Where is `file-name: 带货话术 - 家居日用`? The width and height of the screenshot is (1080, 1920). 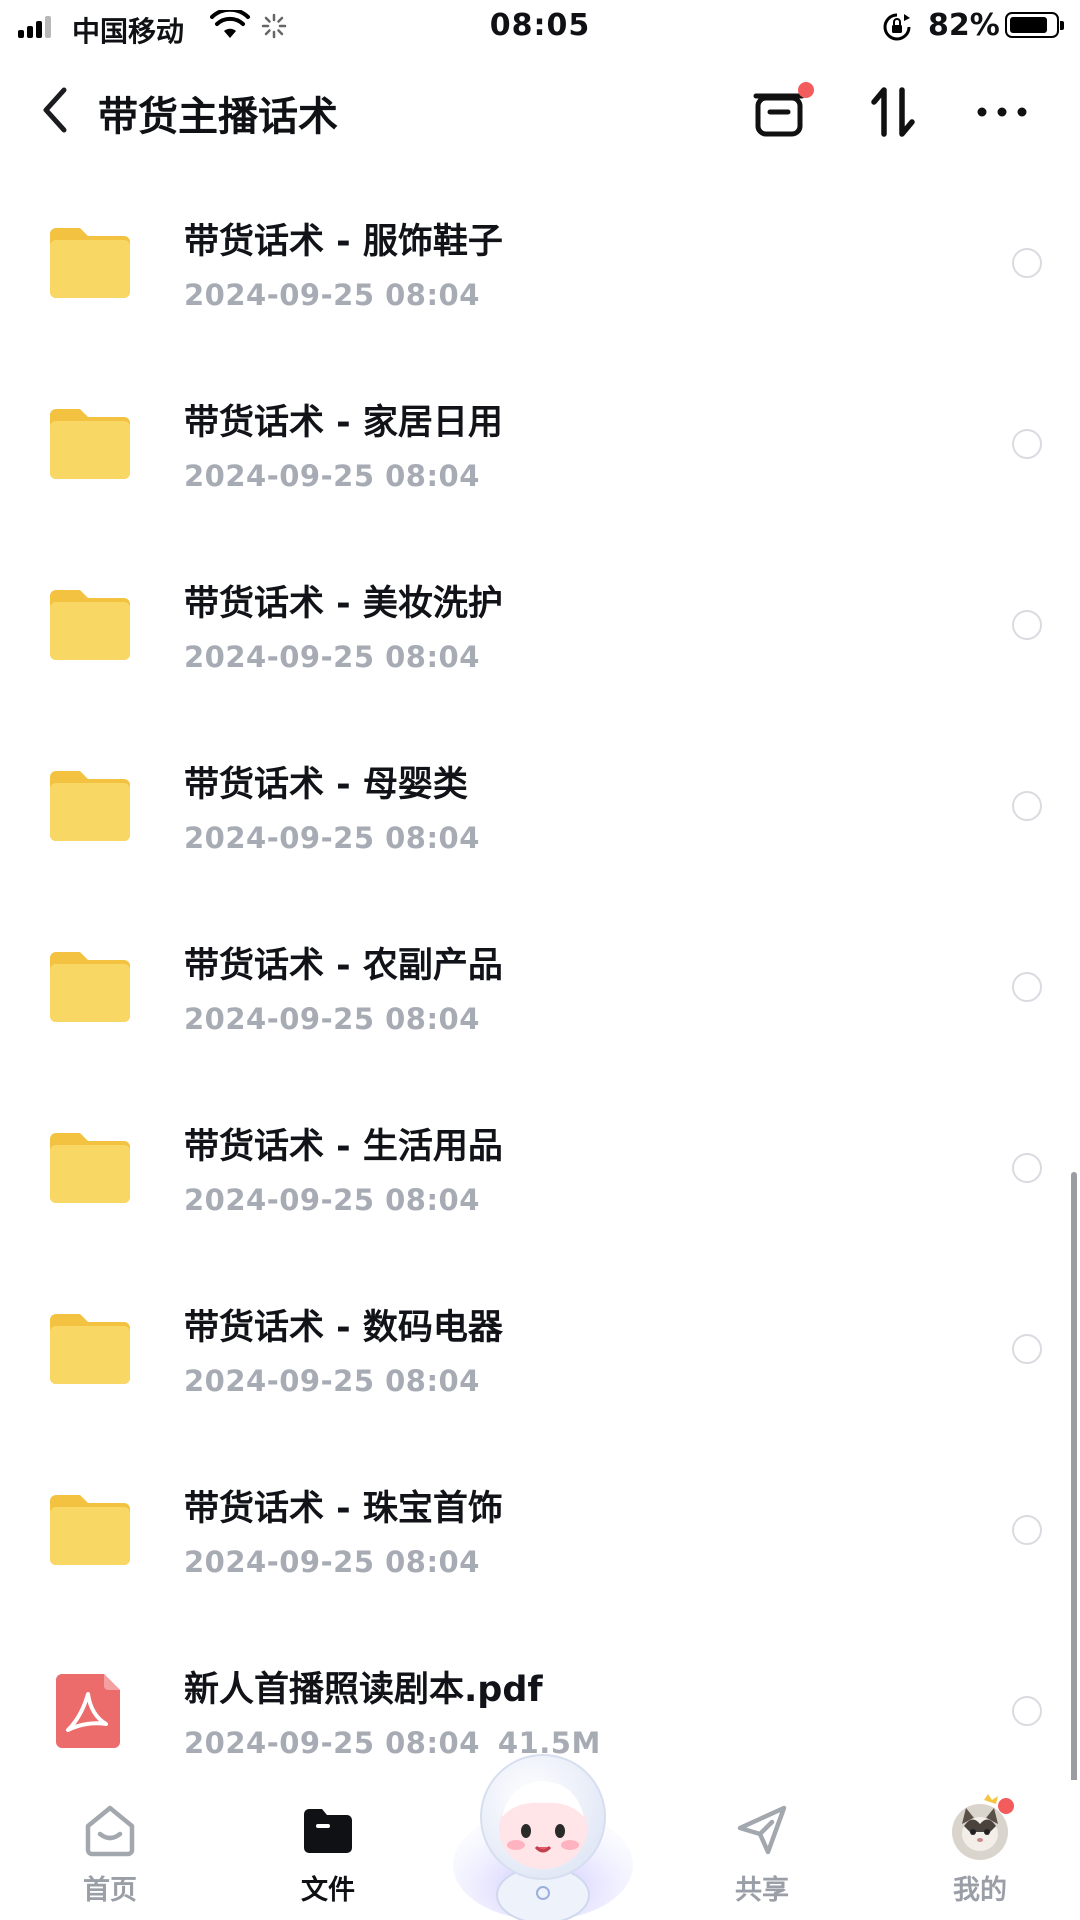 file-name: 带货话术 - 家居日用 is located at coordinates (343, 423).